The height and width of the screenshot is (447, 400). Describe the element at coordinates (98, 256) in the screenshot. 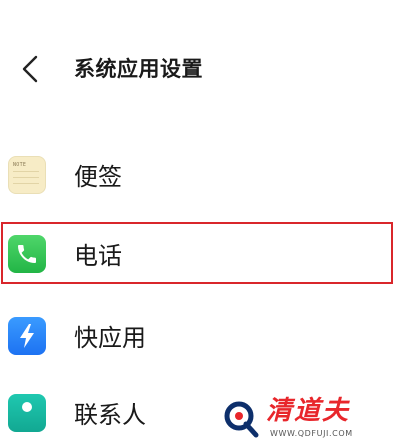

I see `app-label-phone: 电话` at that location.